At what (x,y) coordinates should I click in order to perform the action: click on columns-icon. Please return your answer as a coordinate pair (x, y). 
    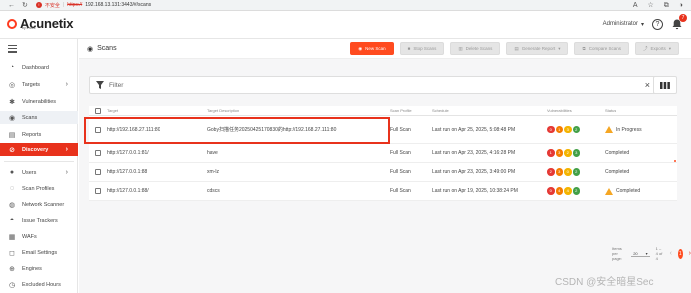
    Looking at the image, I should click on (665, 85).